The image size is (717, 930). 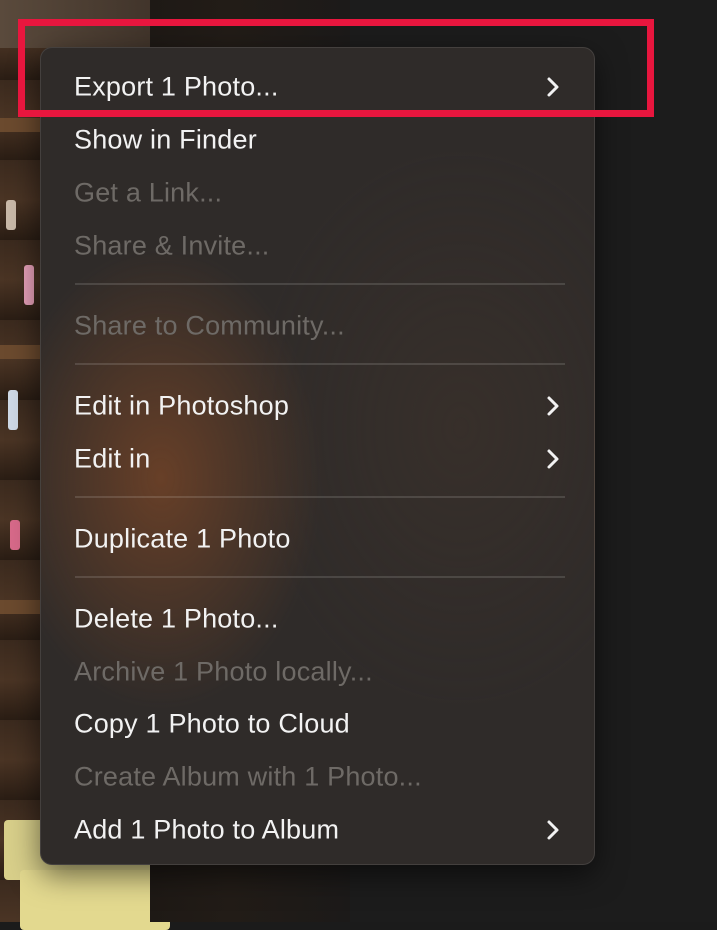 What do you see at coordinates (95, 900) in the screenshot?
I see `basket` at bounding box center [95, 900].